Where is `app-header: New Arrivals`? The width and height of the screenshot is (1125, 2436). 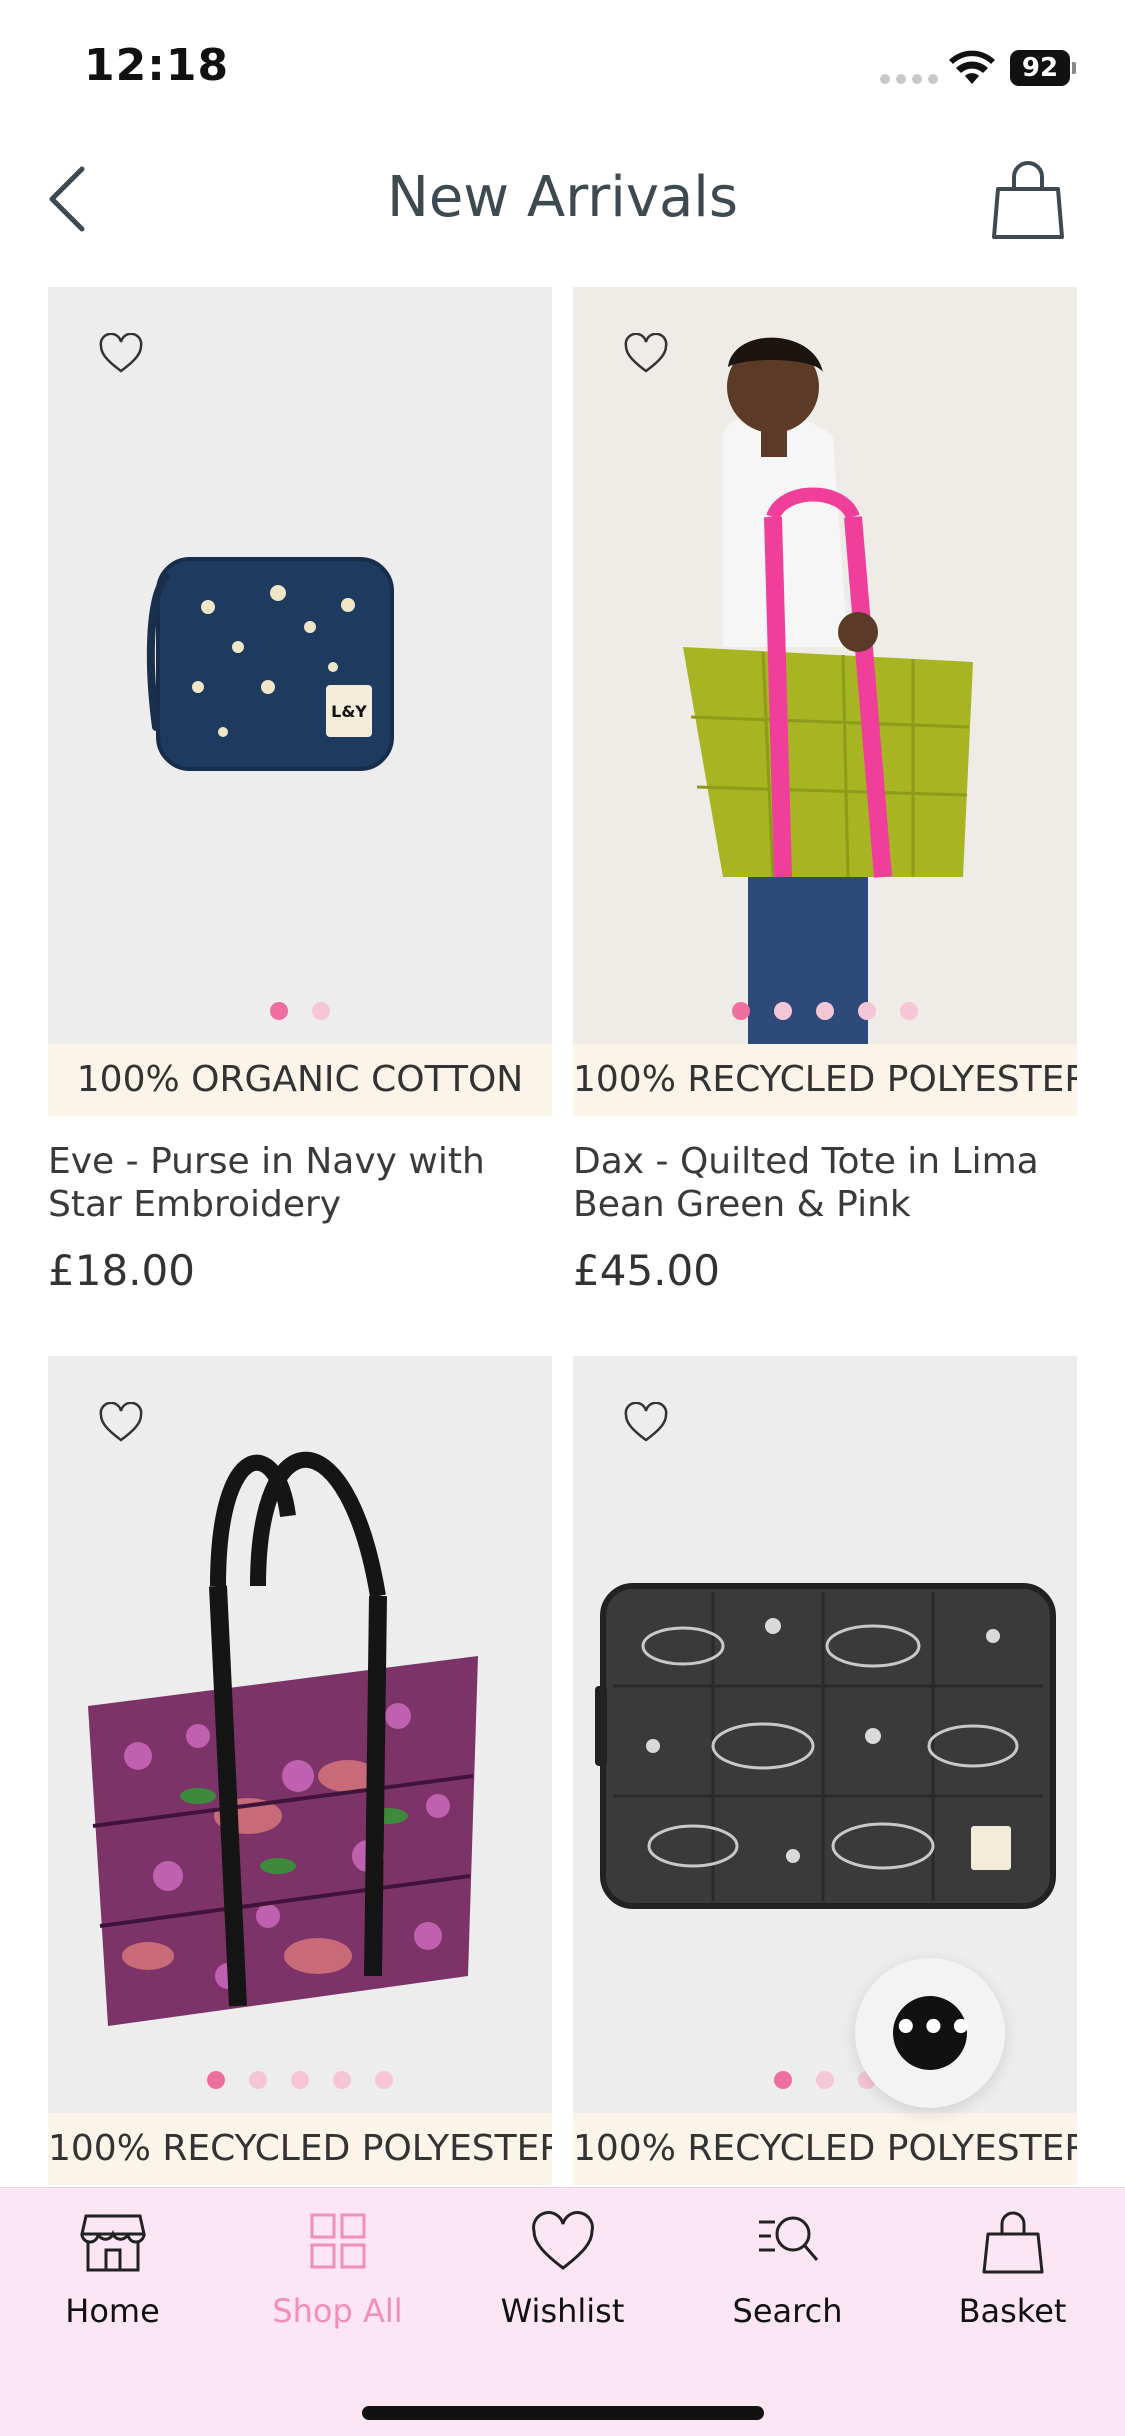 app-header: New Arrivals is located at coordinates (562, 202).